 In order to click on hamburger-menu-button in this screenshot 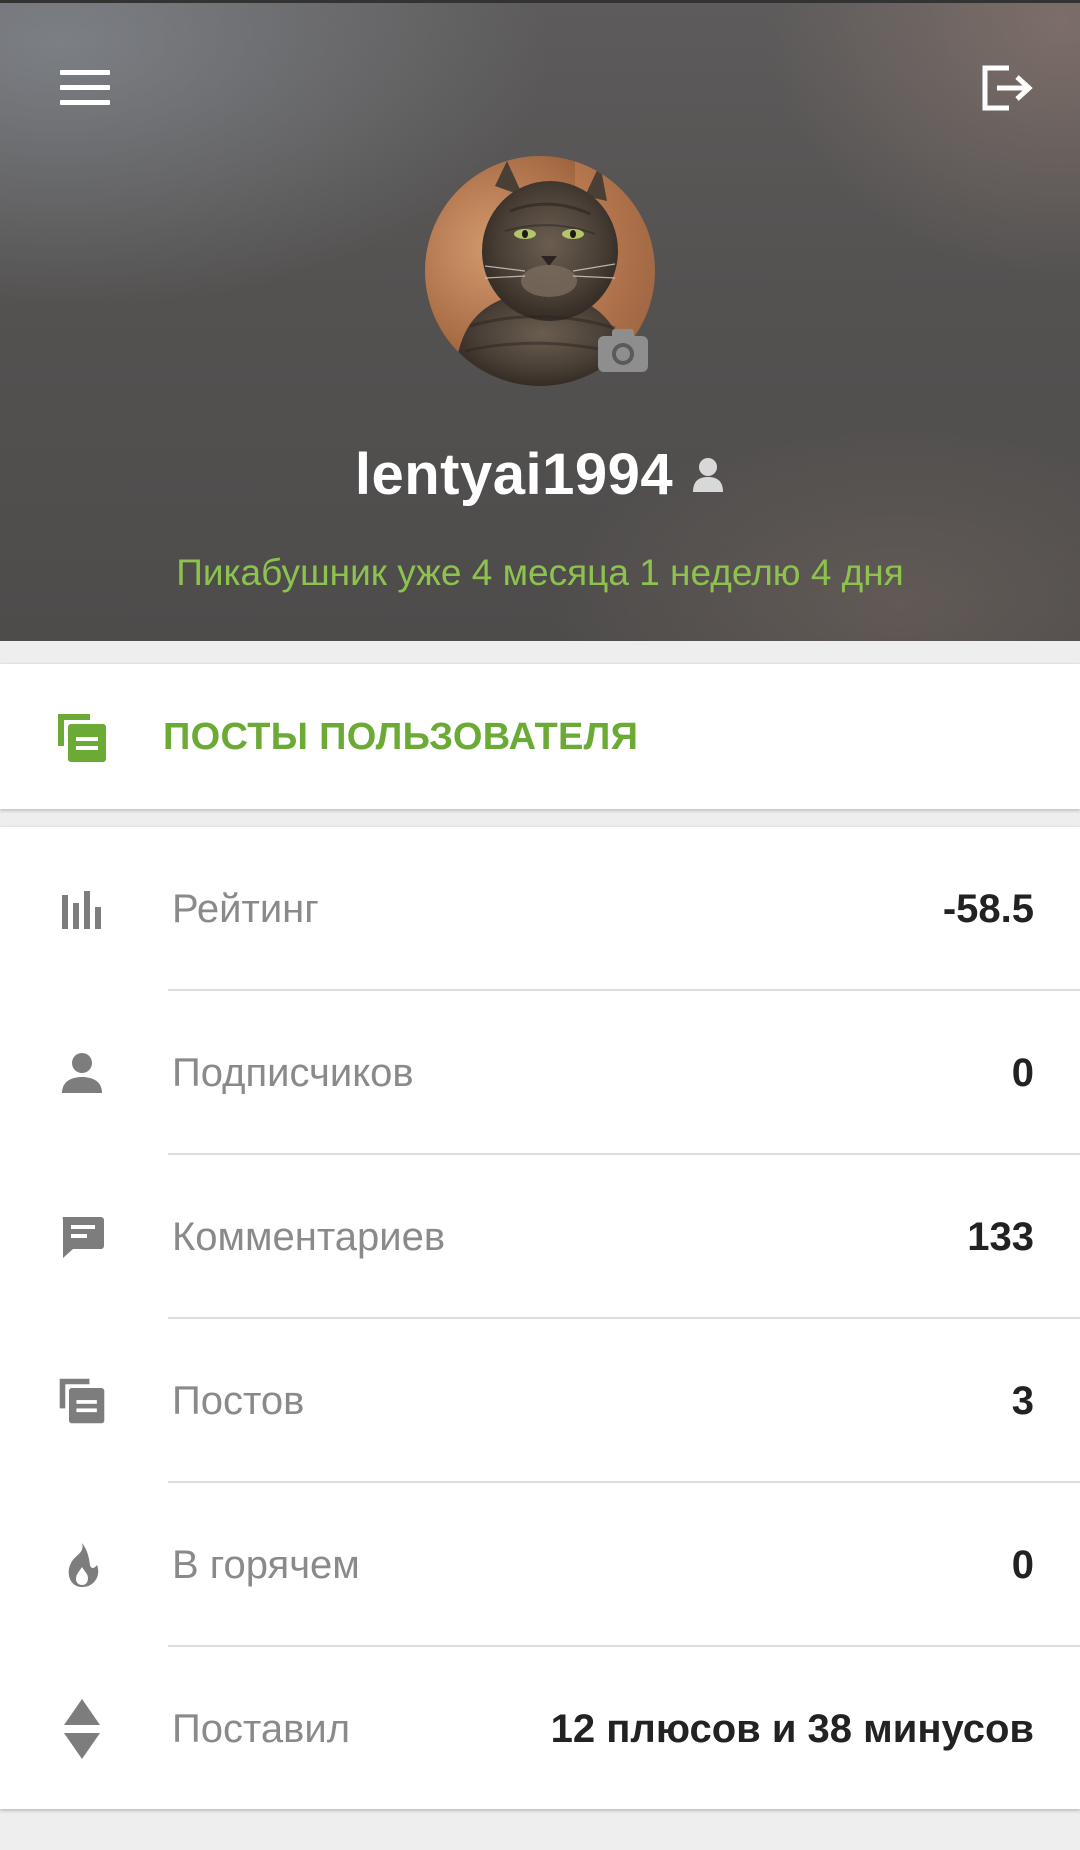, I will do `click(85, 88)`.